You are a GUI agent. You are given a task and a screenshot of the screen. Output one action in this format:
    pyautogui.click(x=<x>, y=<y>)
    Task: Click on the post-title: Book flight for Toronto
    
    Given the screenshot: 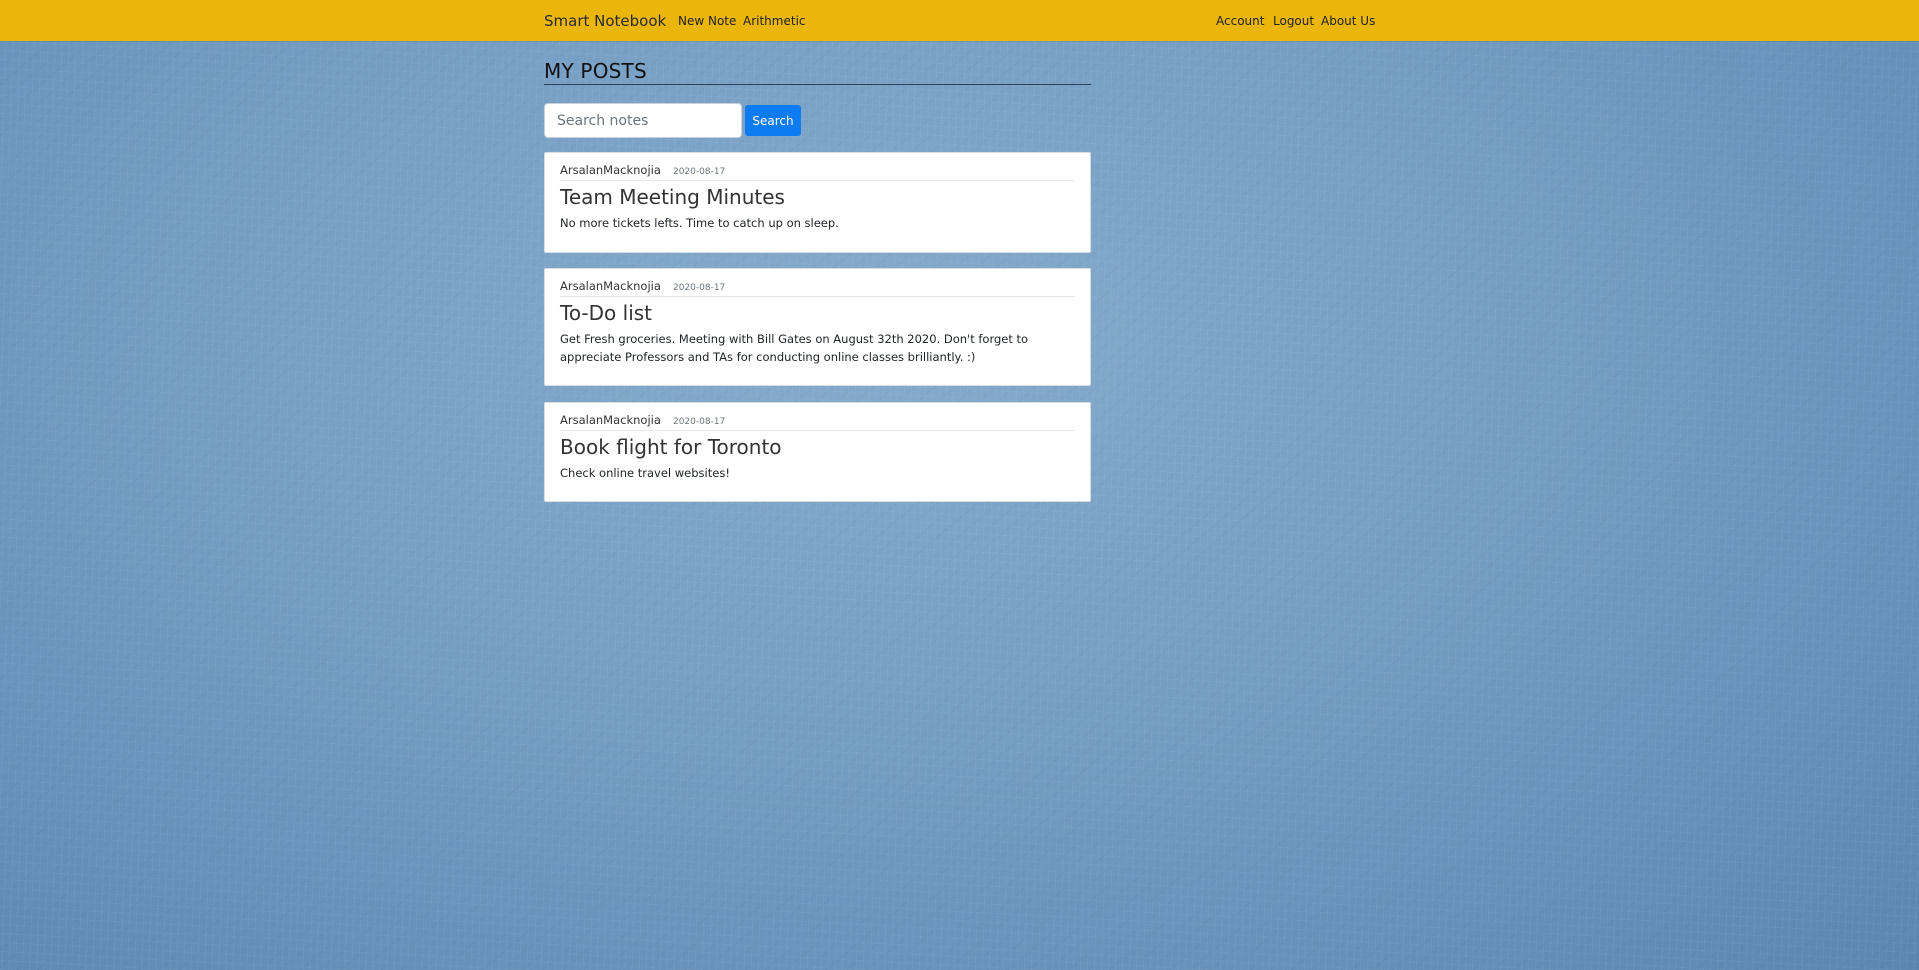 What is the action you would take?
    pyautogui.click(x=817, y=447)
    